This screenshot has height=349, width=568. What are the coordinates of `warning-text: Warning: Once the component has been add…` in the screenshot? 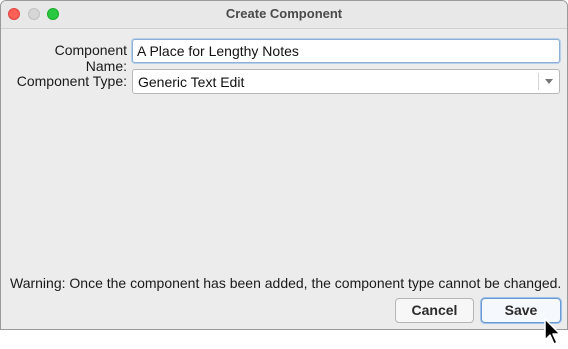 It's located at (286, 283).